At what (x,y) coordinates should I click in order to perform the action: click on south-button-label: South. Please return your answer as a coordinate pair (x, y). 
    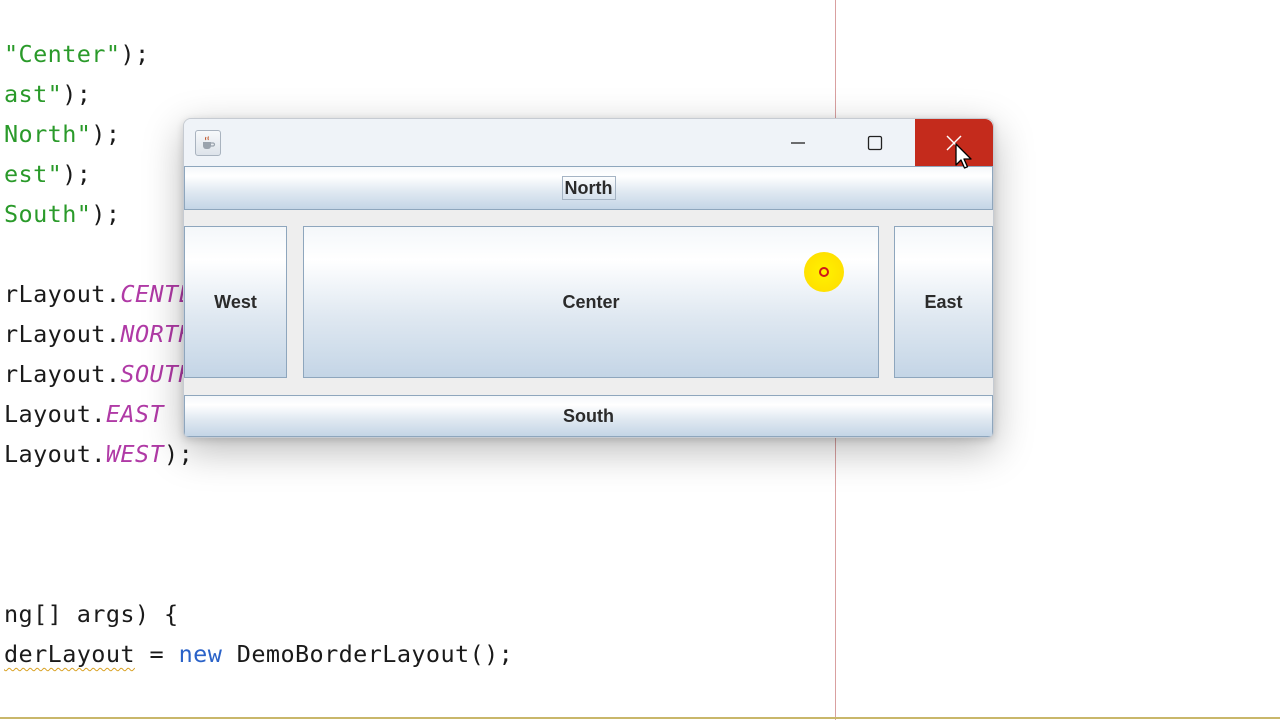
    Looking at the image, I should click on (588, 415).